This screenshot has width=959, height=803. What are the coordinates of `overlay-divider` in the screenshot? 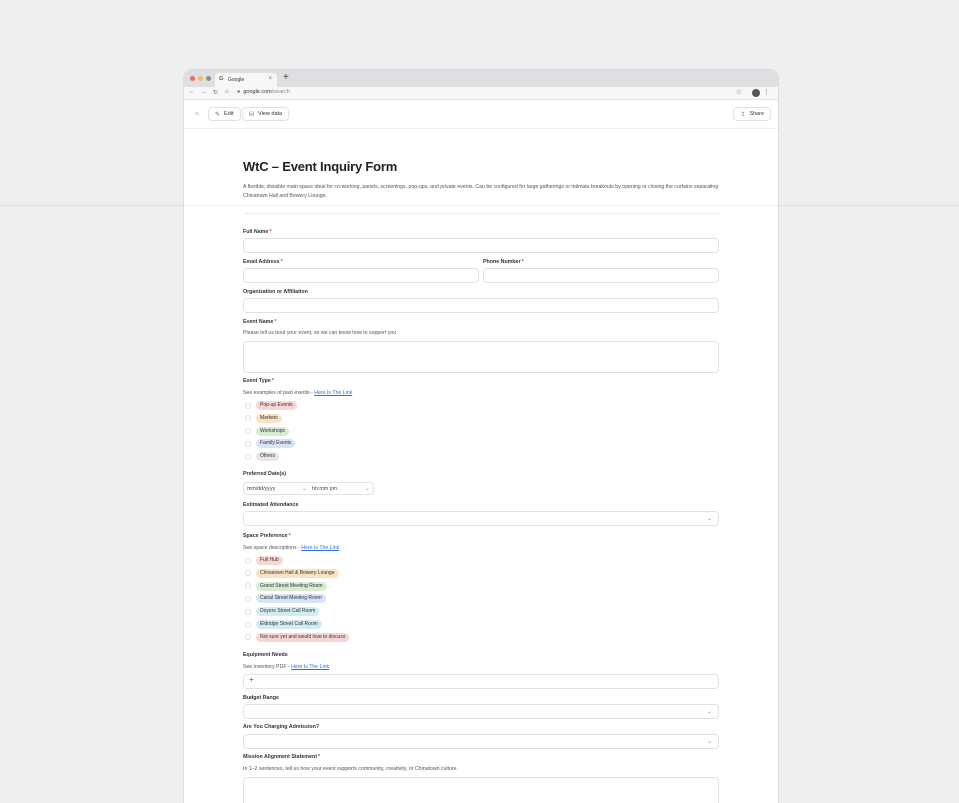 It's located at (479, 205).